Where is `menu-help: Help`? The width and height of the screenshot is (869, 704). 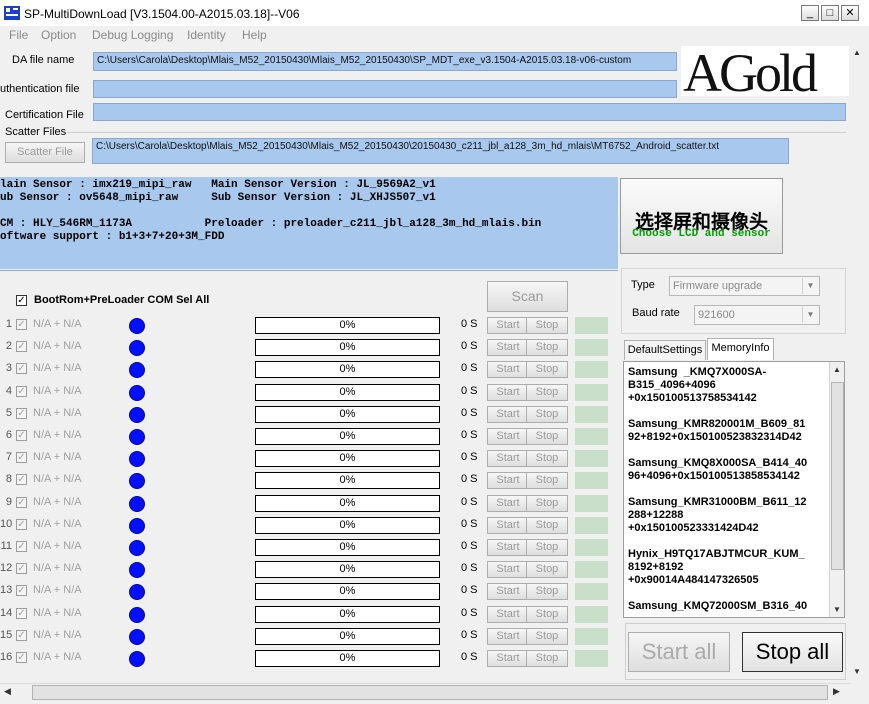 menu-help: Help is located at coordinates (254, 35).